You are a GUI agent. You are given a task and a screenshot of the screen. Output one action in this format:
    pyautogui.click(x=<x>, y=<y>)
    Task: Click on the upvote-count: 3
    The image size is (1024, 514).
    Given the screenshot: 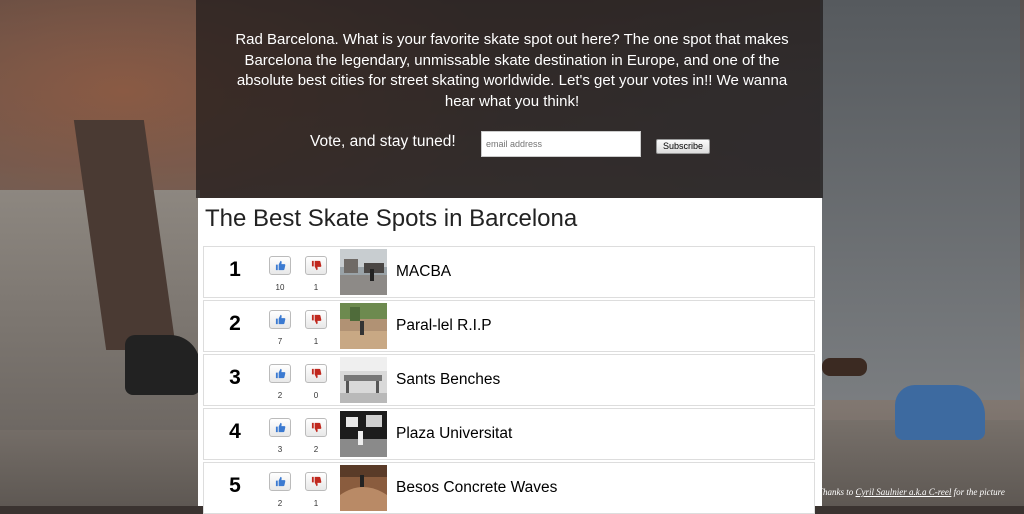 What is the action you would take?
    pyautogui.click(x=280, y=449)
    